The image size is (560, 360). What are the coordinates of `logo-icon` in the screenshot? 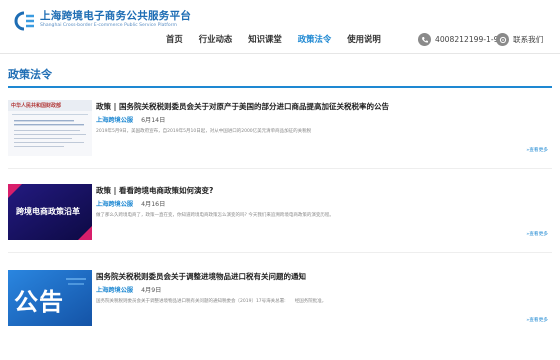 It's located at (25, 21).